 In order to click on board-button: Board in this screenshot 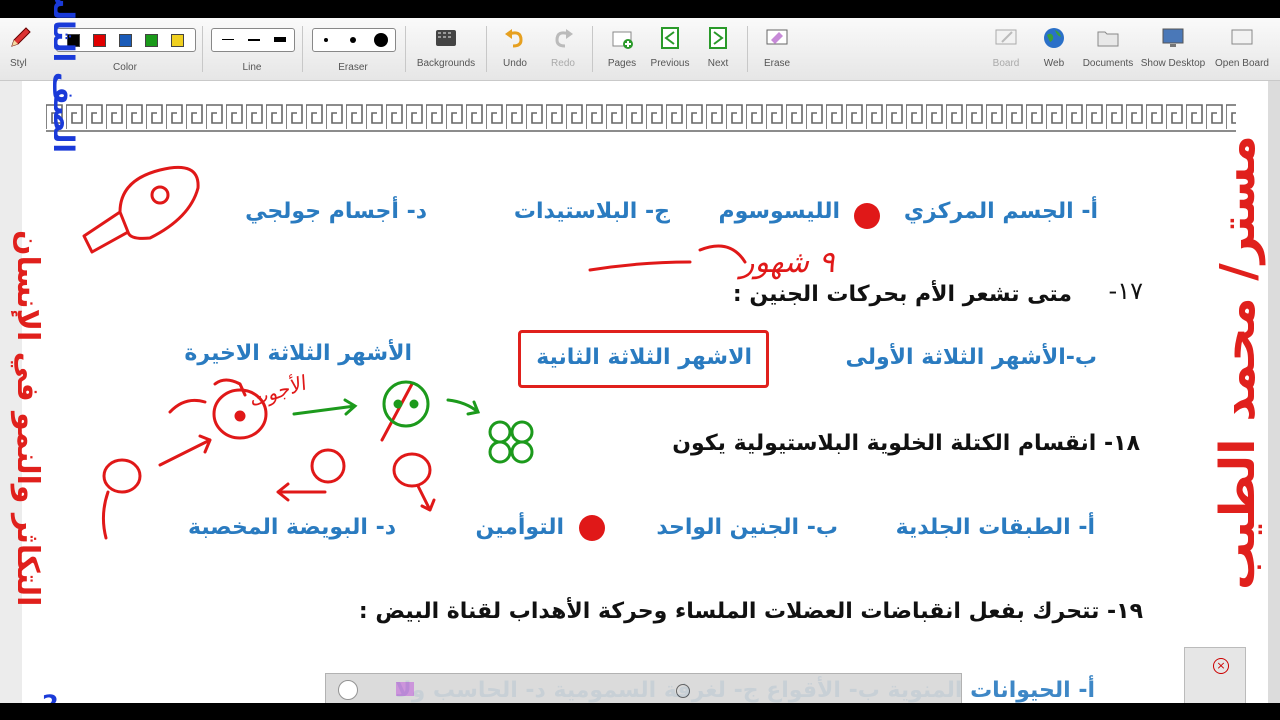, I will do `click(1006, 49)`.